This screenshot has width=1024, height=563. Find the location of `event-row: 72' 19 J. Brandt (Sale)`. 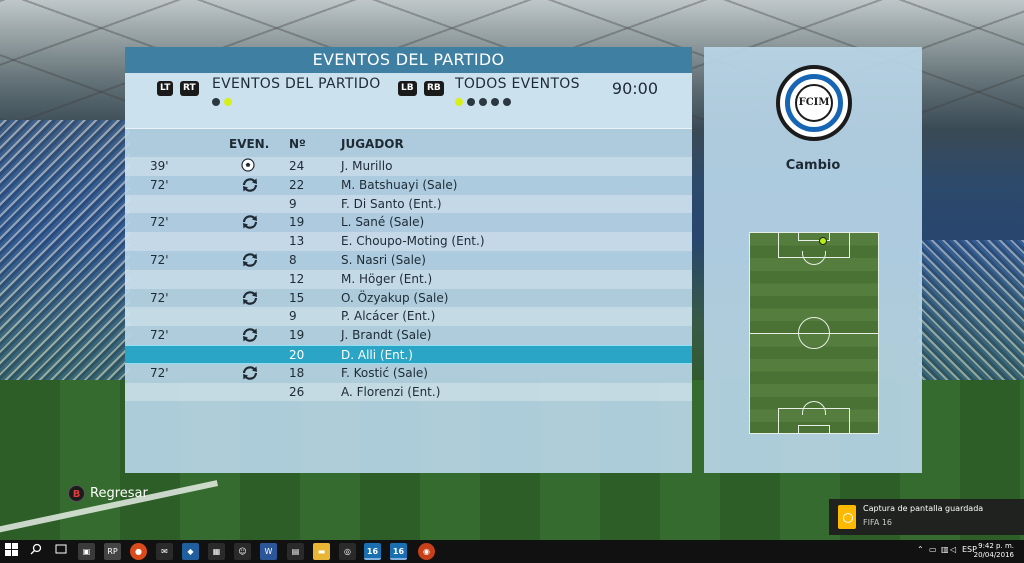

event-row: 72' 19 J. Brandt (Sale) is located at coordinates (408, 335).